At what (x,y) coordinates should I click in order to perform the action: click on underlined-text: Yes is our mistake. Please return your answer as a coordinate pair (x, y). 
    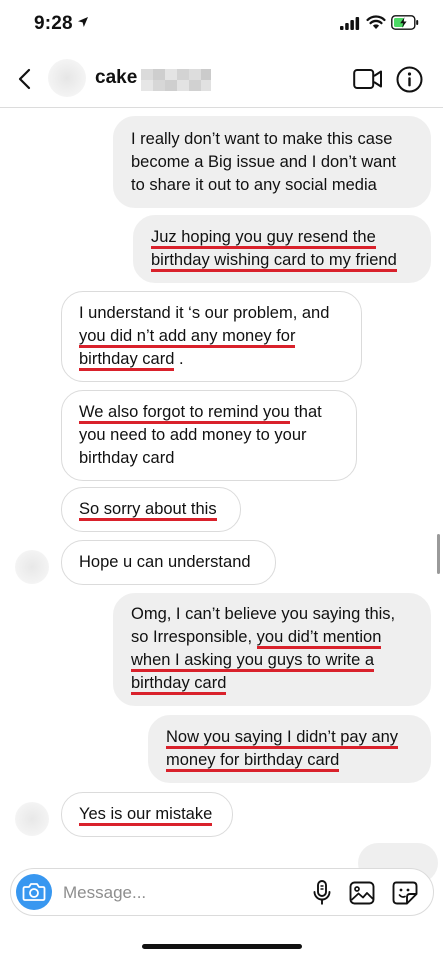
    Looking at the image, I should click on (146, 815).